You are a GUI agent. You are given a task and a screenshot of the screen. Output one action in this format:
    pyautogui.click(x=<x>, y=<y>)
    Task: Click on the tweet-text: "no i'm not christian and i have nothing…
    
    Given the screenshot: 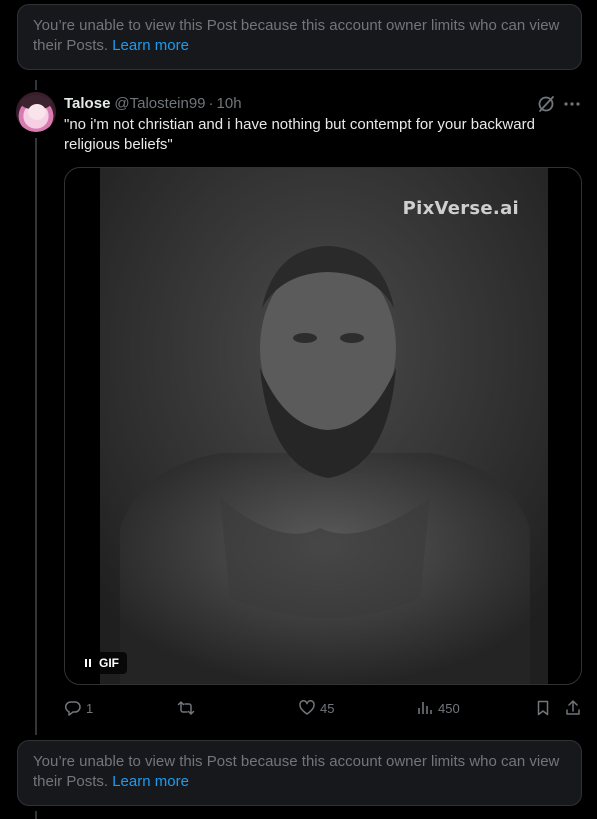 What is the action you would take?
    pyautogui.click(x=299, y=134)
    